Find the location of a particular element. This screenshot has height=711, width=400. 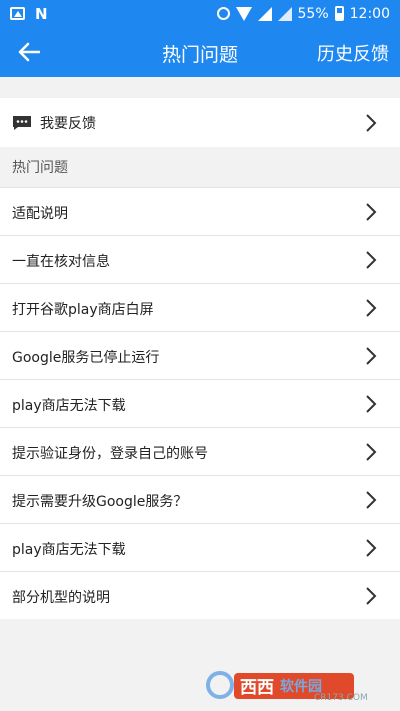

list-item-label: 提示验证身份，登录自己的账号 is located at coordinates (110, 454).